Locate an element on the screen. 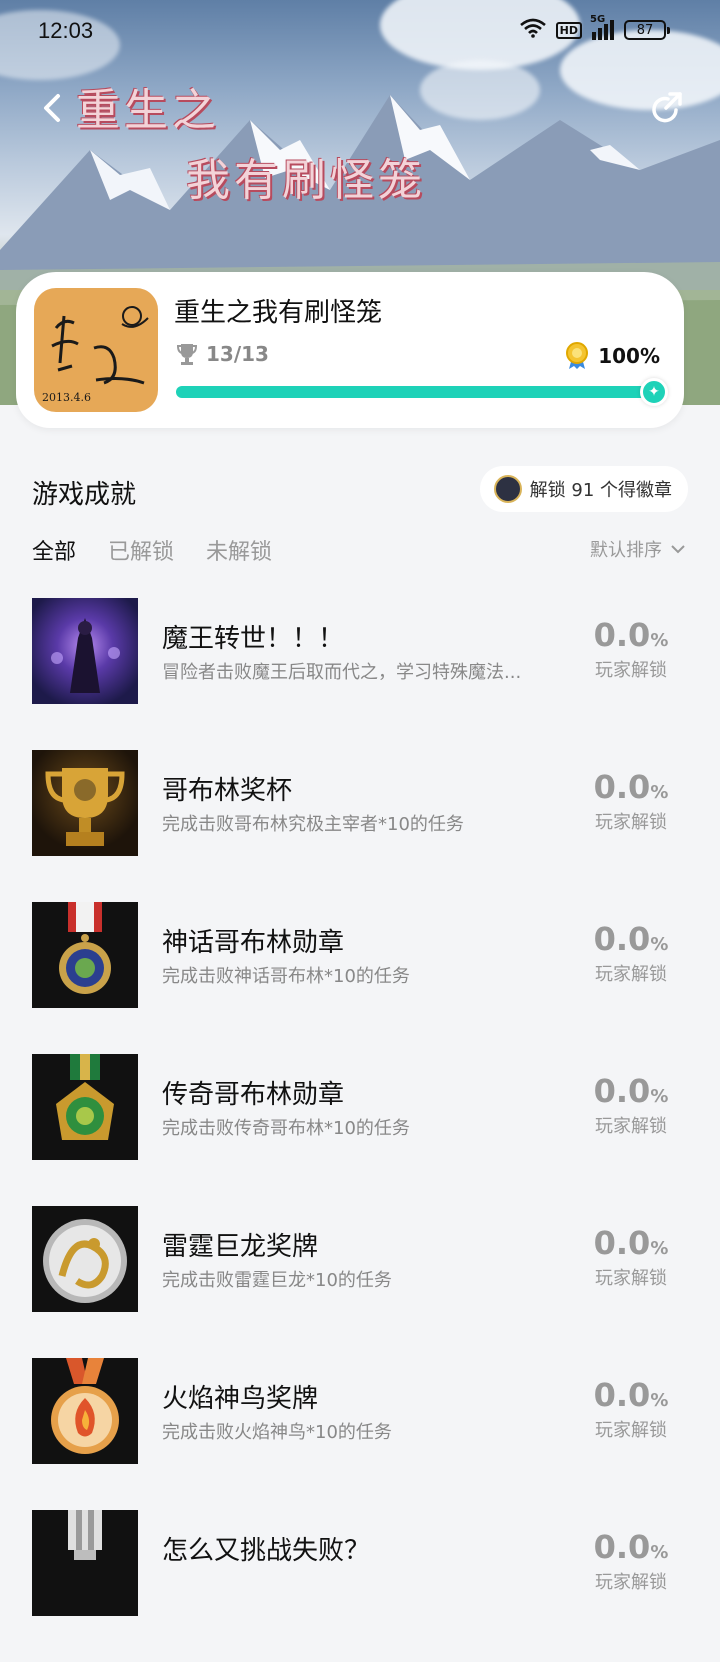 The height and width of the screenshot is (1662, 720). section-title: 游戏成就 is located at coordinates (84, 495).